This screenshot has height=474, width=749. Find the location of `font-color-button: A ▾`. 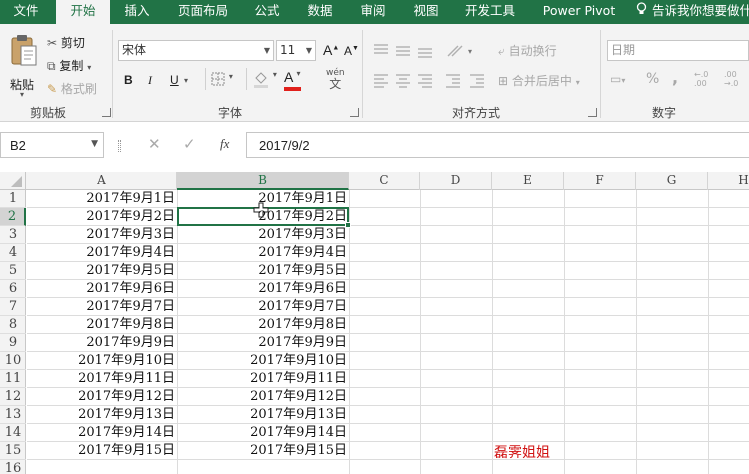

font-color-button: A ▾ is located at coordinates (292, 77).